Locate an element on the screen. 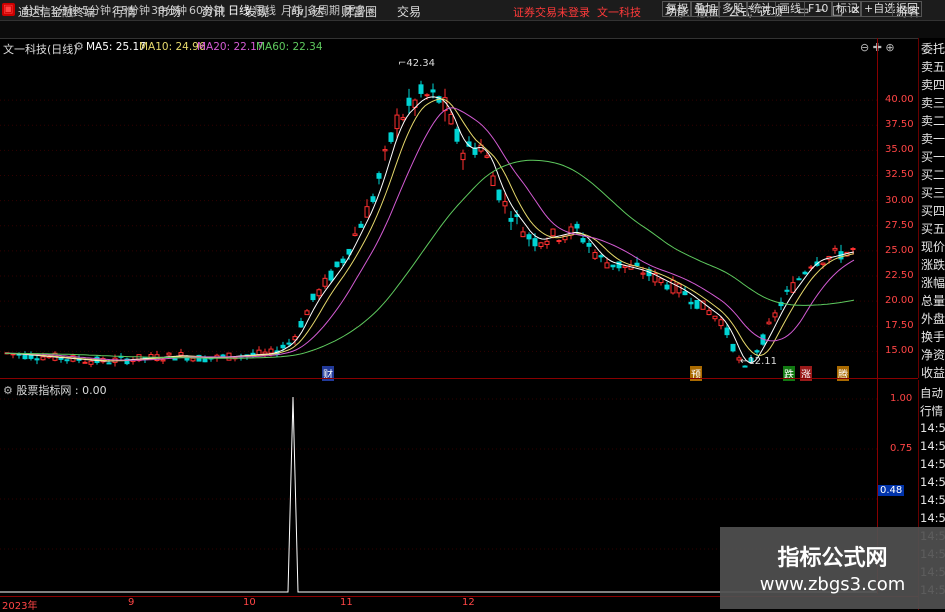  period-weekly: 周线 is located at coordinates (265, 10).